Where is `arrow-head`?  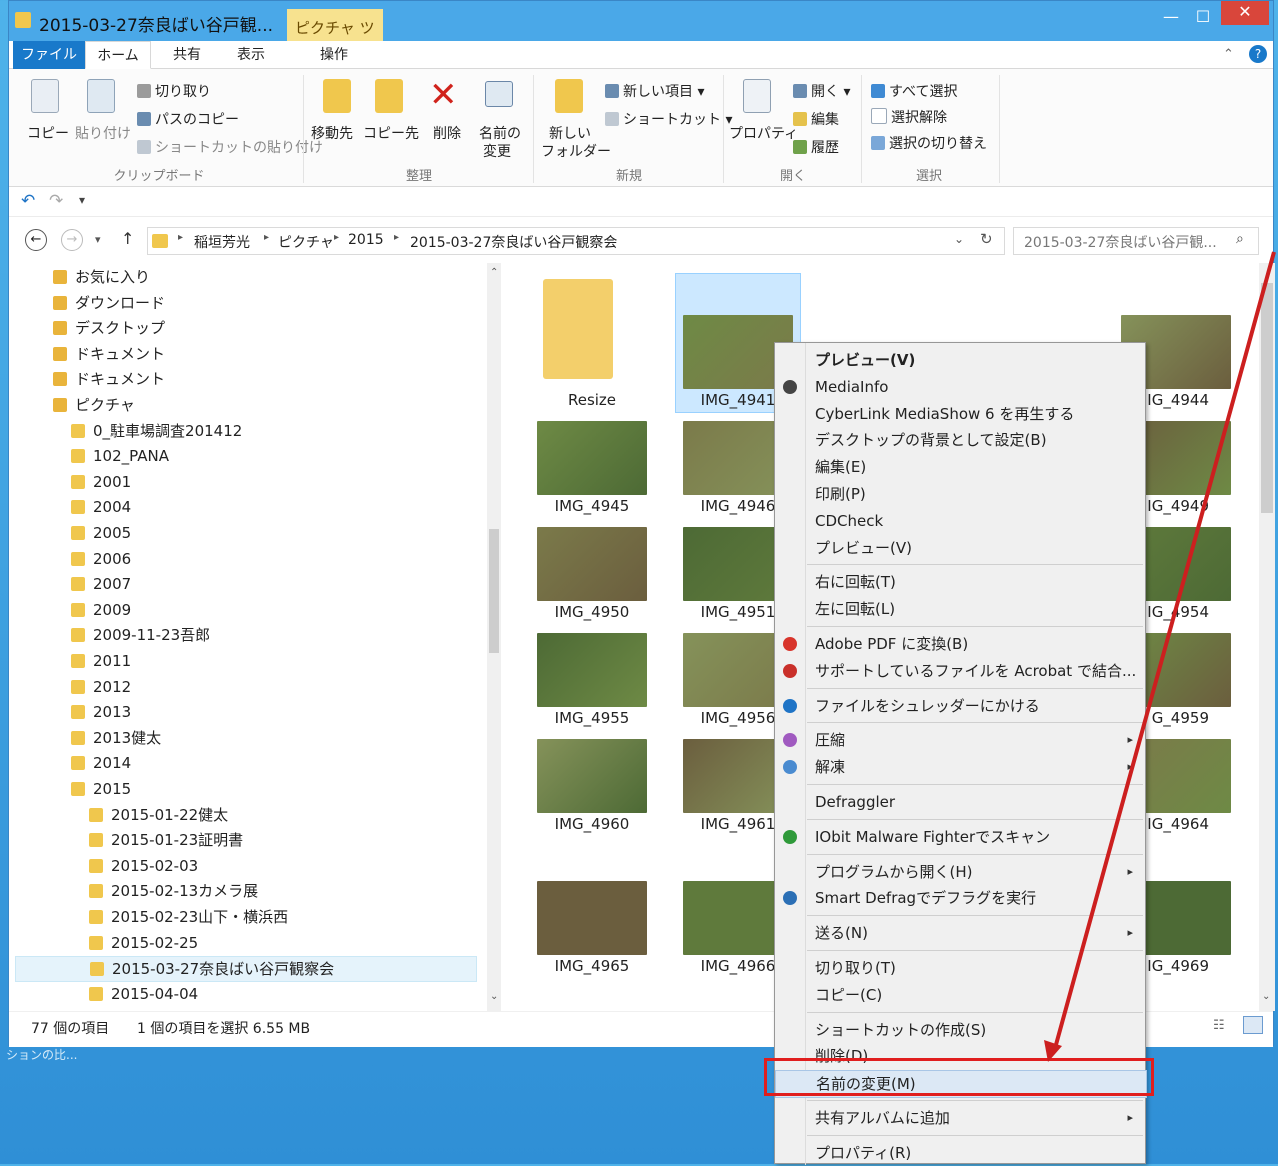
arrow-head is located at coordinates (1053, 1051).